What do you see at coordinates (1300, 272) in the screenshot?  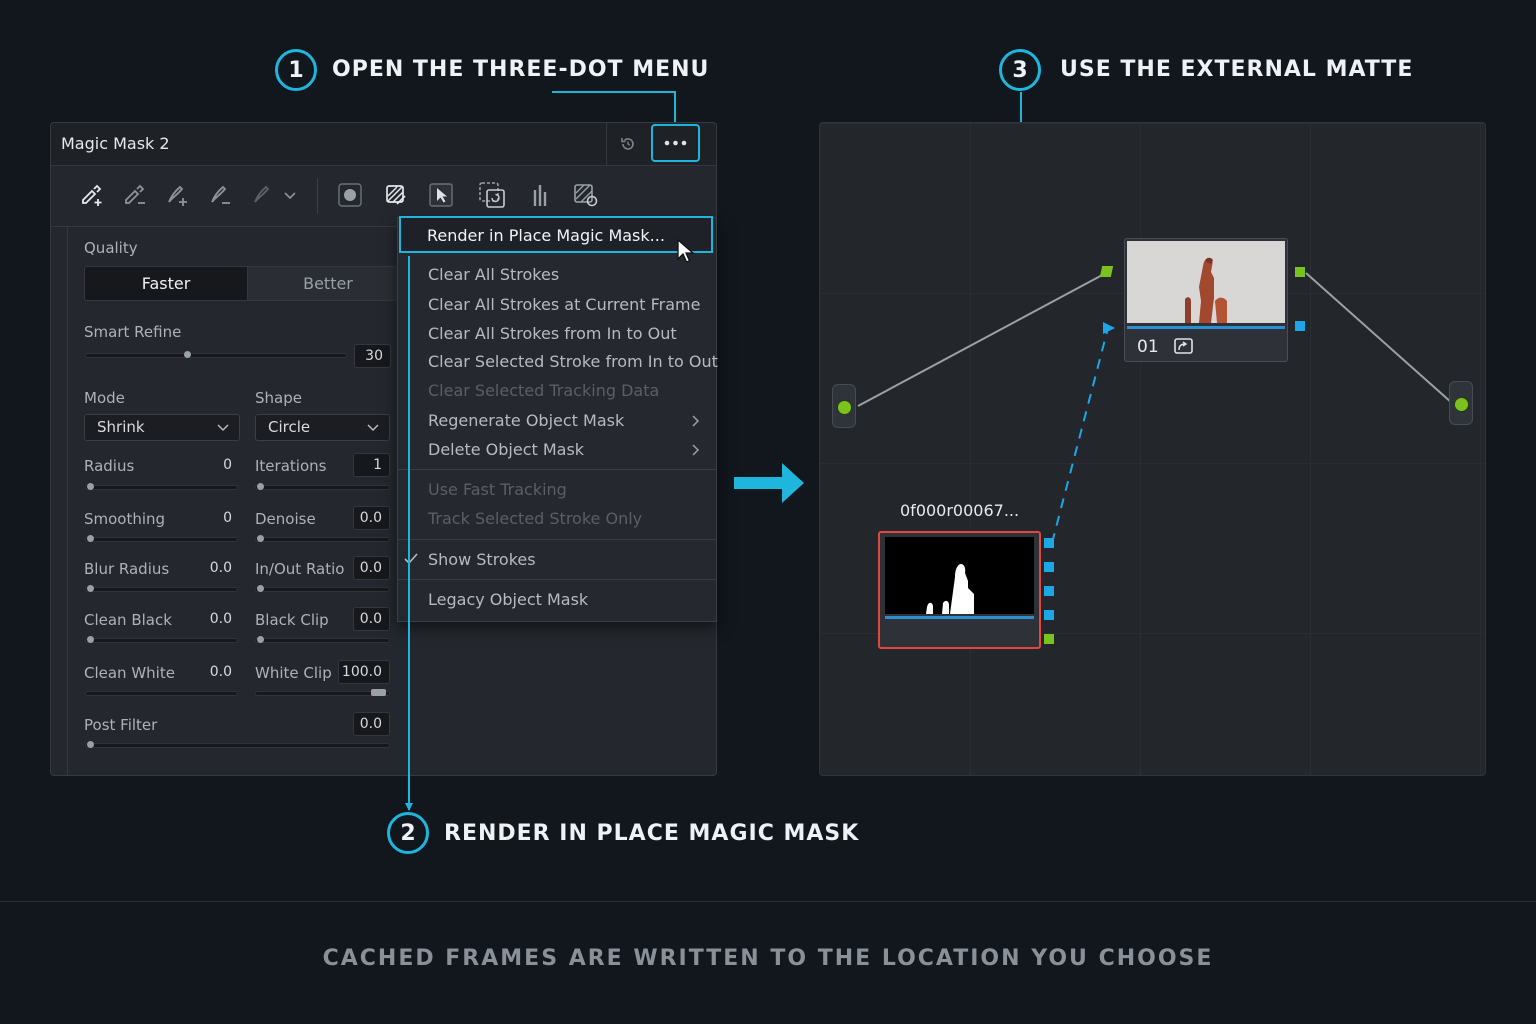 I see `node-01-output-port-rgb` at bounding box center [1300, 272].